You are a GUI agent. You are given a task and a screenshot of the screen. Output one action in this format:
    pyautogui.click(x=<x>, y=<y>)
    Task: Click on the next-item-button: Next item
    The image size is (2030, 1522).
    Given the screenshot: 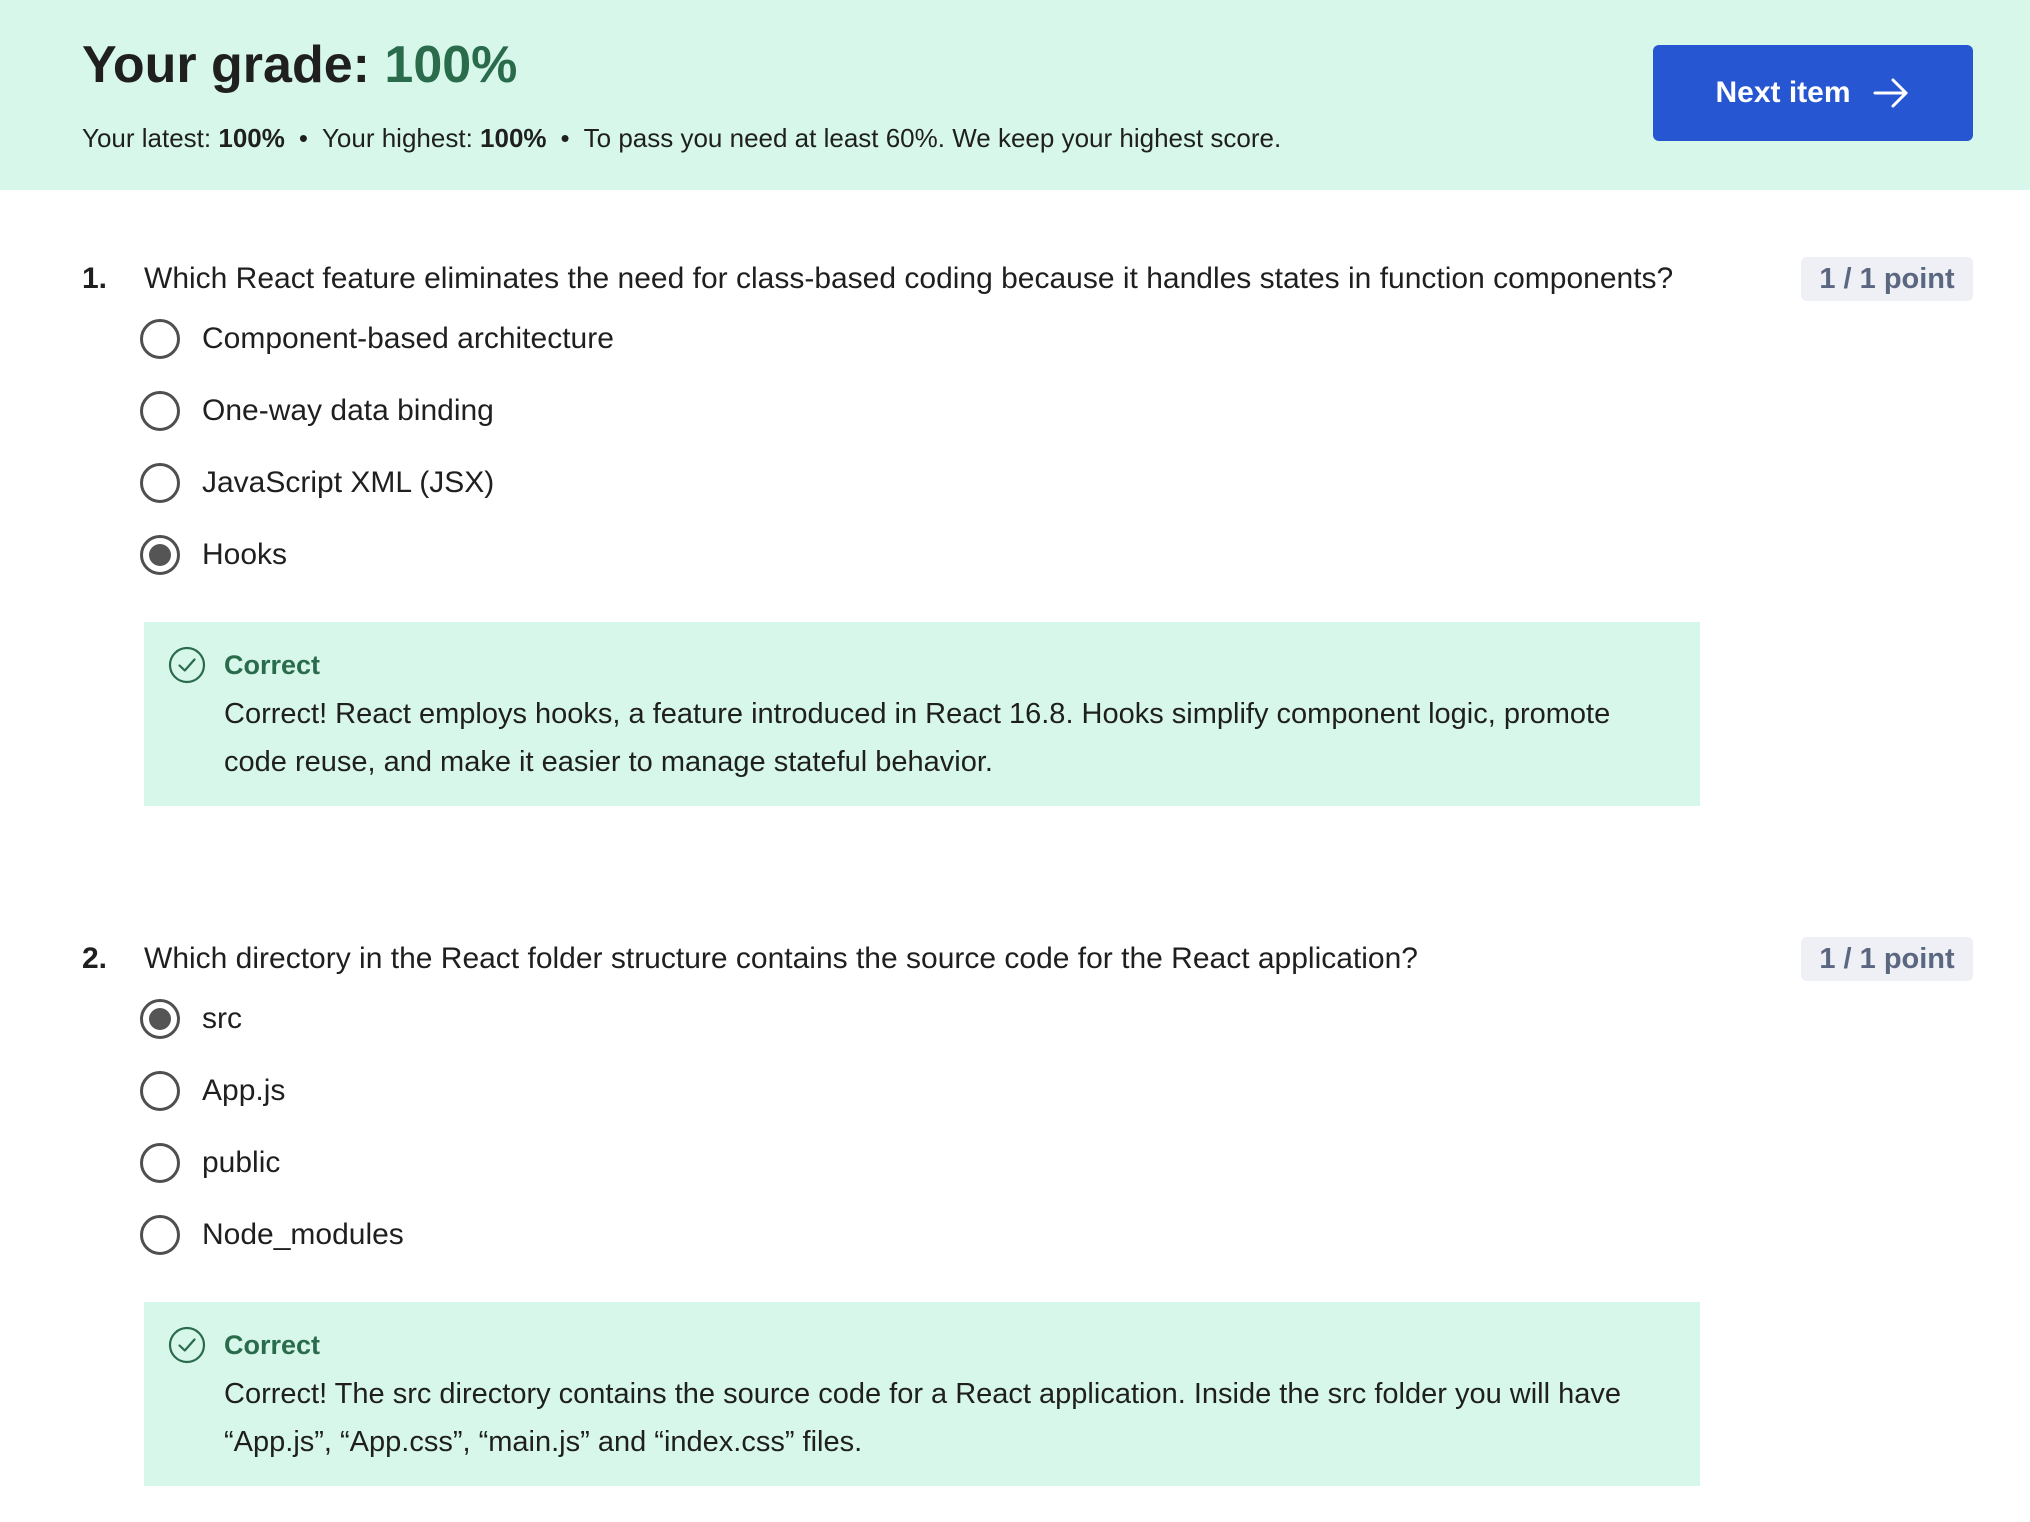 What is the action you would take?
    pyautogui.click(x=1813, y=93)
    